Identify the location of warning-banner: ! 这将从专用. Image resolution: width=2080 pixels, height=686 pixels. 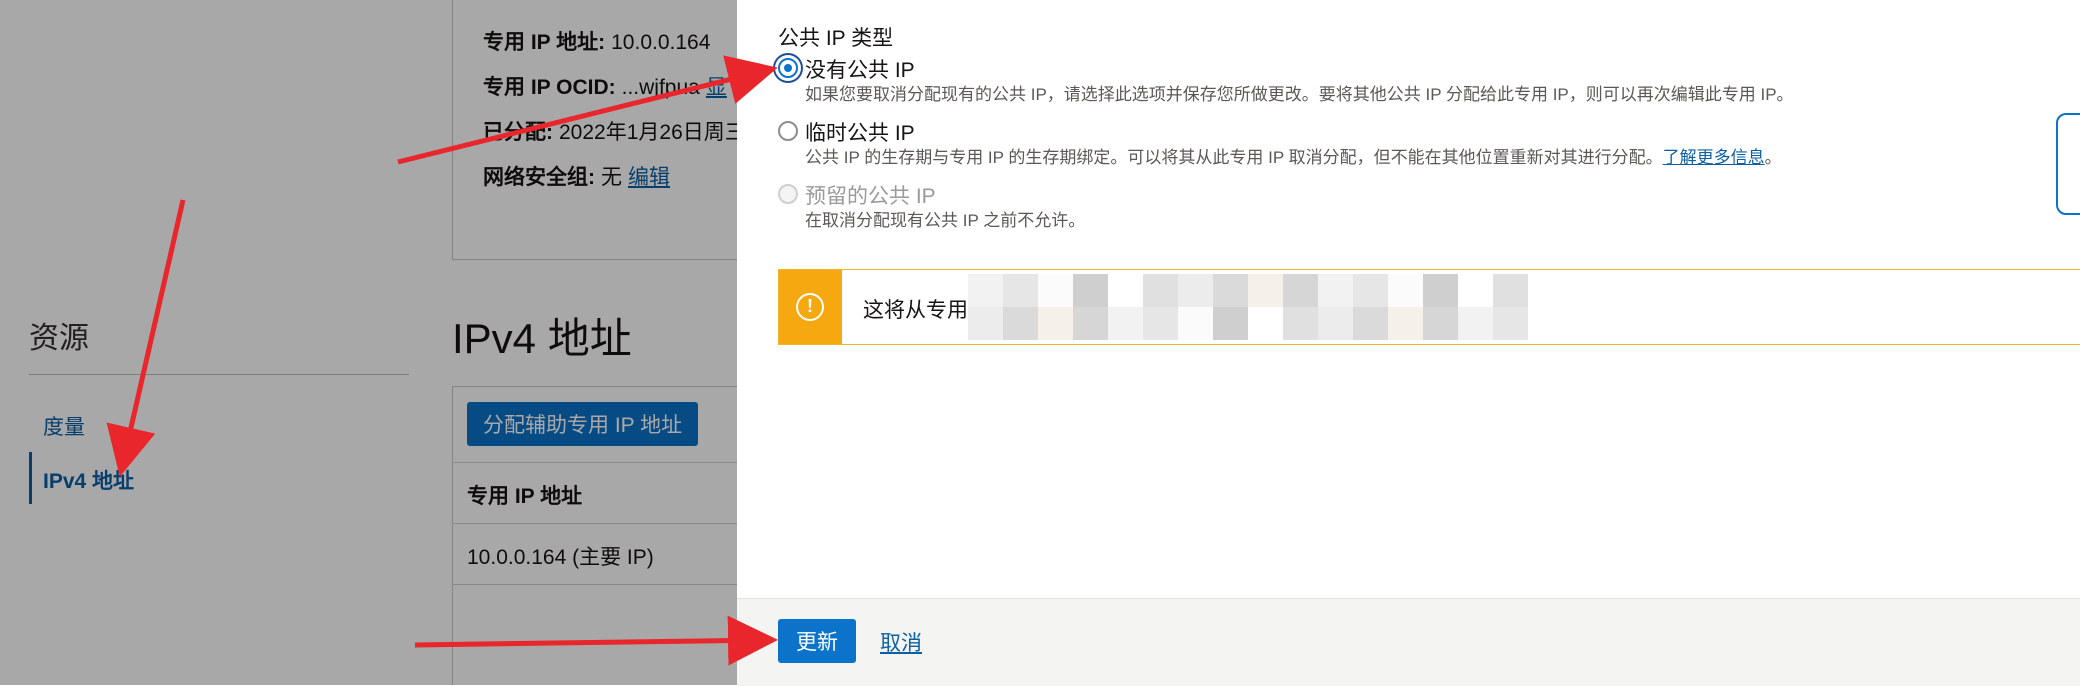
(1429, 307).